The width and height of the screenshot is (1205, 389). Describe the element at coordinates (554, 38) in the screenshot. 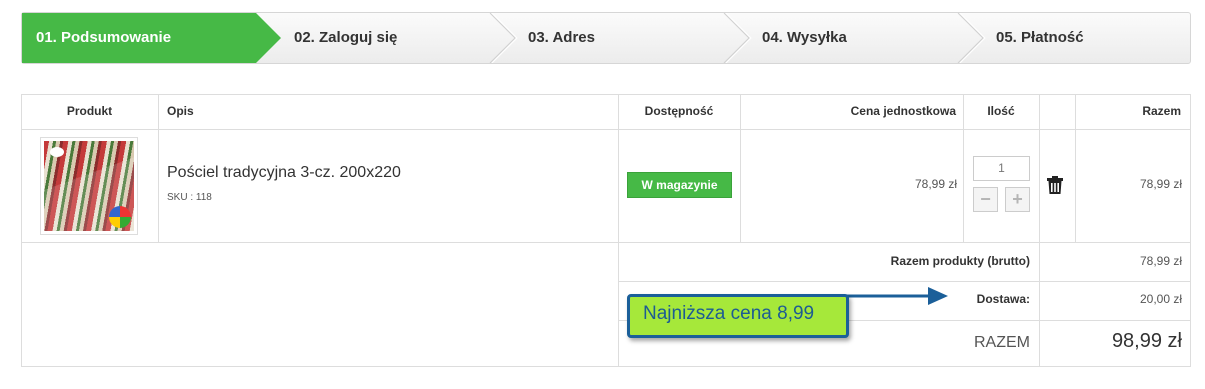

I see `step-address: 03. Adres` at that location.